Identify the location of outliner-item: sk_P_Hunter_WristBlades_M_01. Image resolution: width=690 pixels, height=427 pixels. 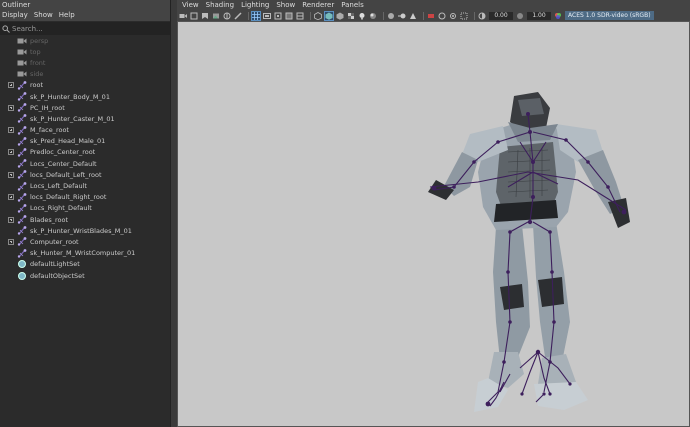
(85, 230).